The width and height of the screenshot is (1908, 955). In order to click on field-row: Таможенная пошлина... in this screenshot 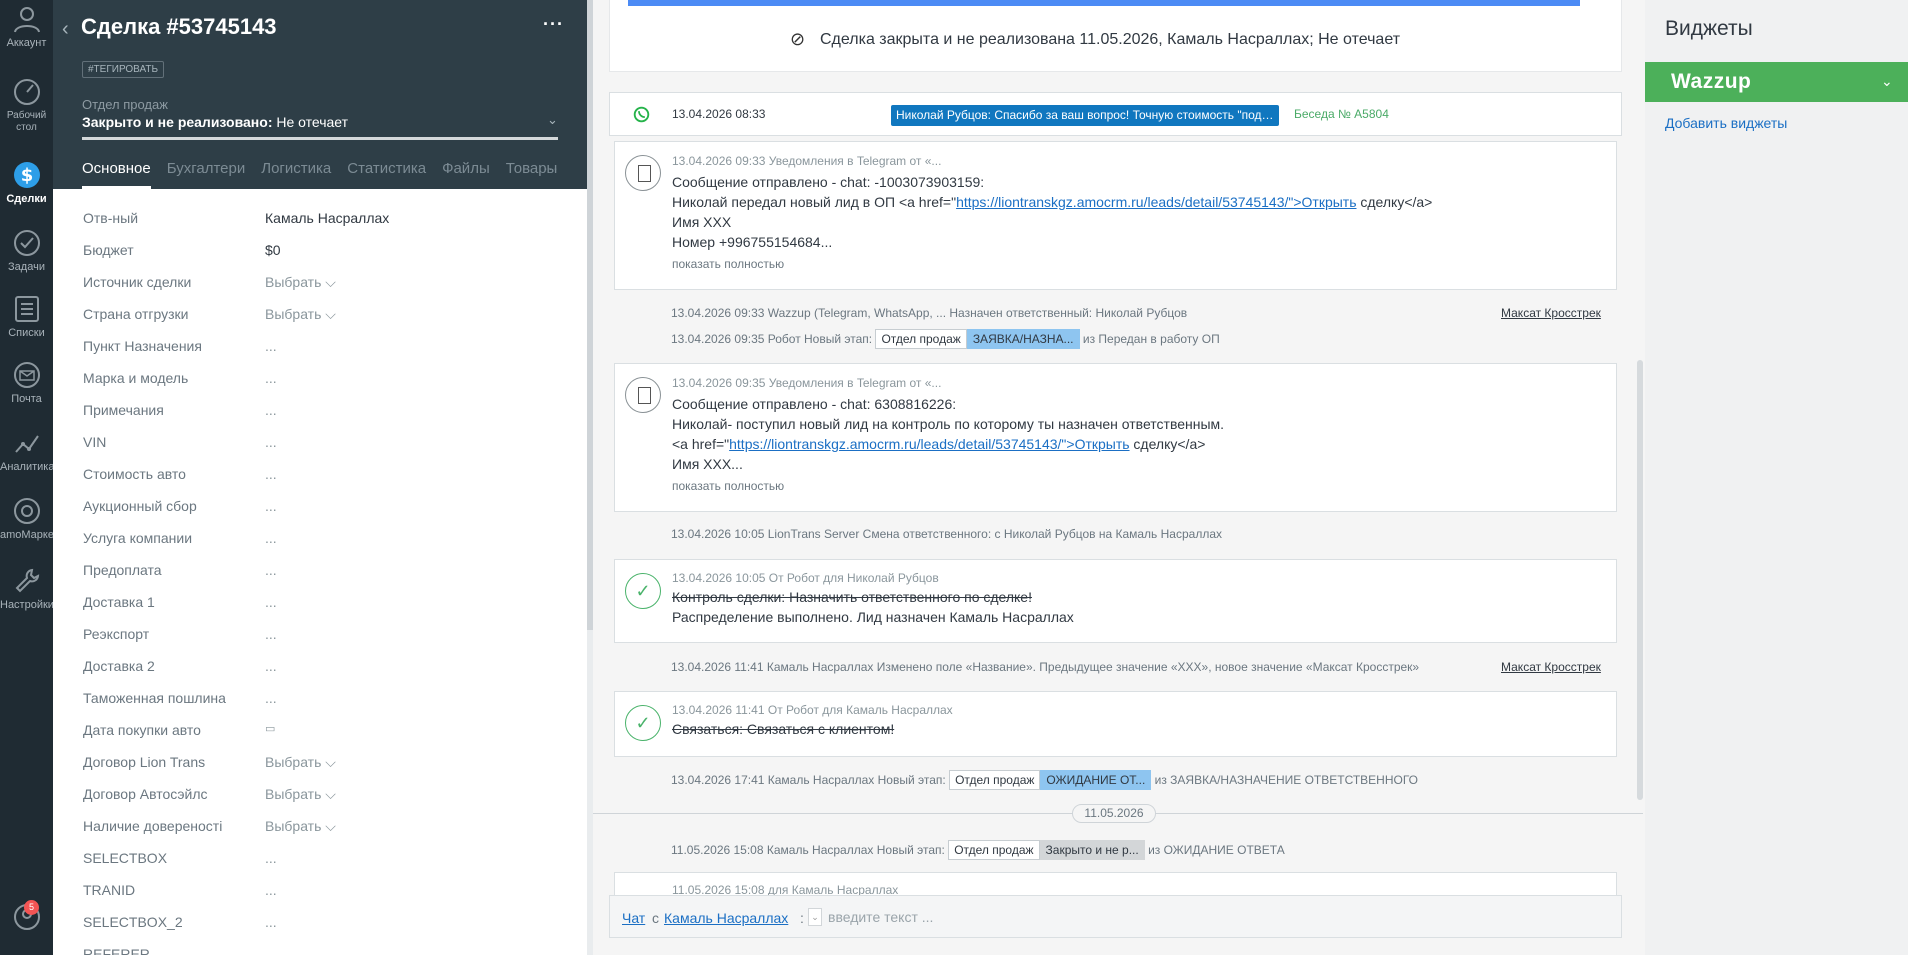, I will do `click(320, 699)`.